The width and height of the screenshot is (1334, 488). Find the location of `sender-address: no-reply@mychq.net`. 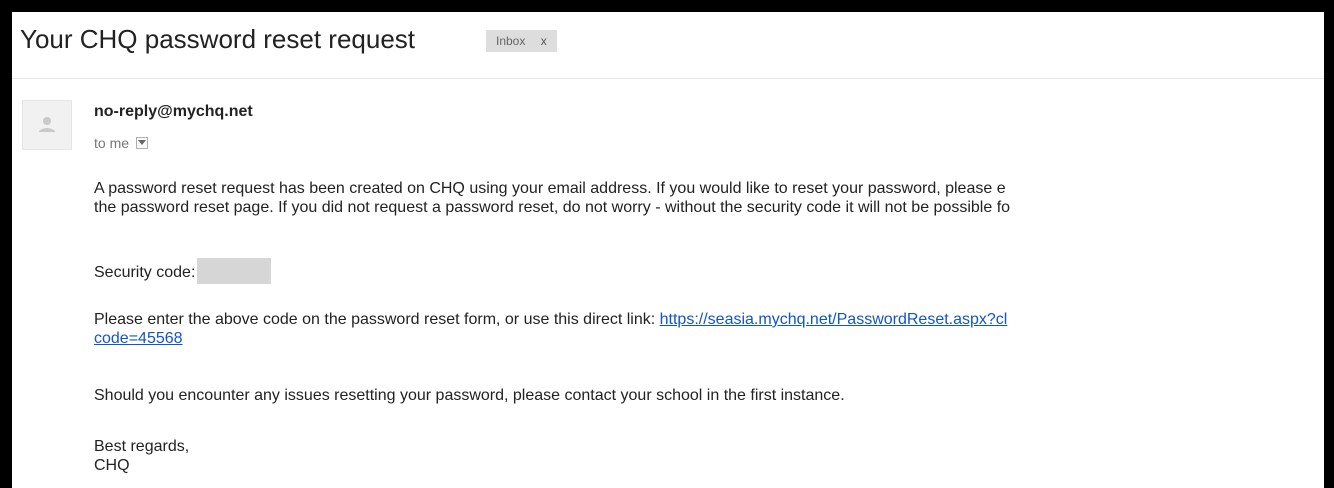

sender-address: no-reply@mychq.net is located at coordinates (173, 112).